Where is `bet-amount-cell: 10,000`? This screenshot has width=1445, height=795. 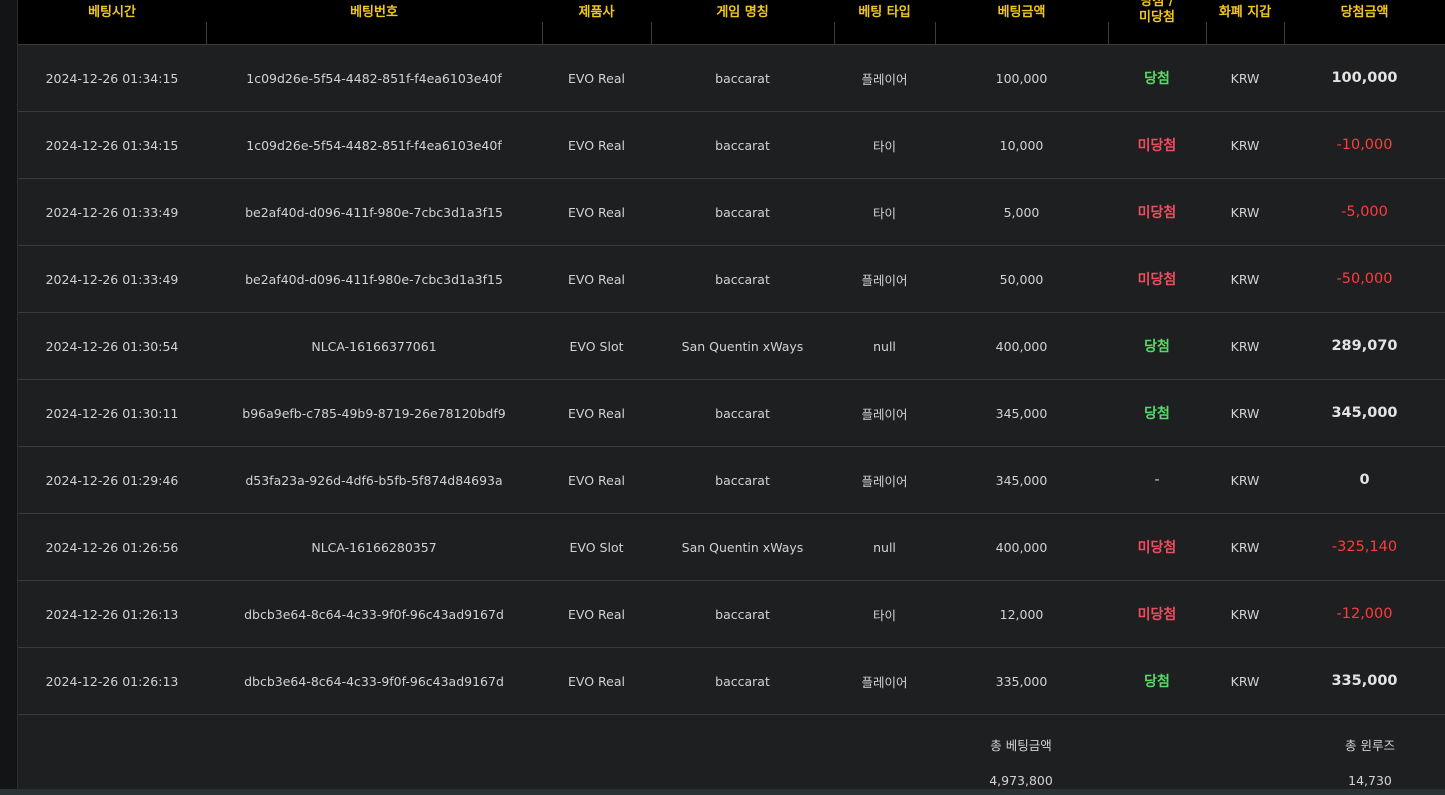
bet-amount-cell: 10,000 is located at coordinates (1021, 145).